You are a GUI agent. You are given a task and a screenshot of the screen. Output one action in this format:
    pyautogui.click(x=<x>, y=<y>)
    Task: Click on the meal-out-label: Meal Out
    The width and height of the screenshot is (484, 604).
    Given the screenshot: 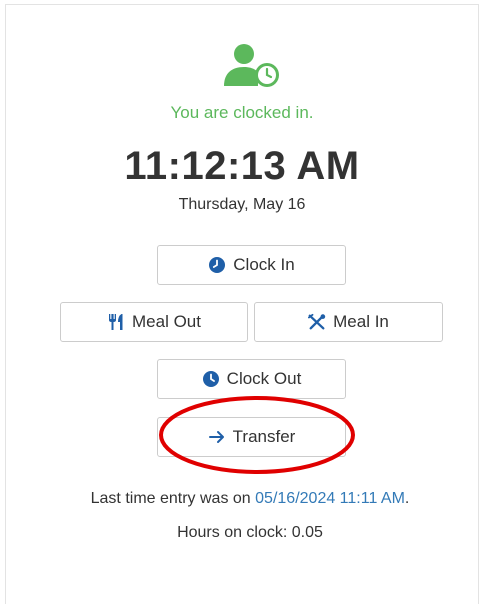 What is the action you would take?
    pyautogui.click(x=166, y=321)
    